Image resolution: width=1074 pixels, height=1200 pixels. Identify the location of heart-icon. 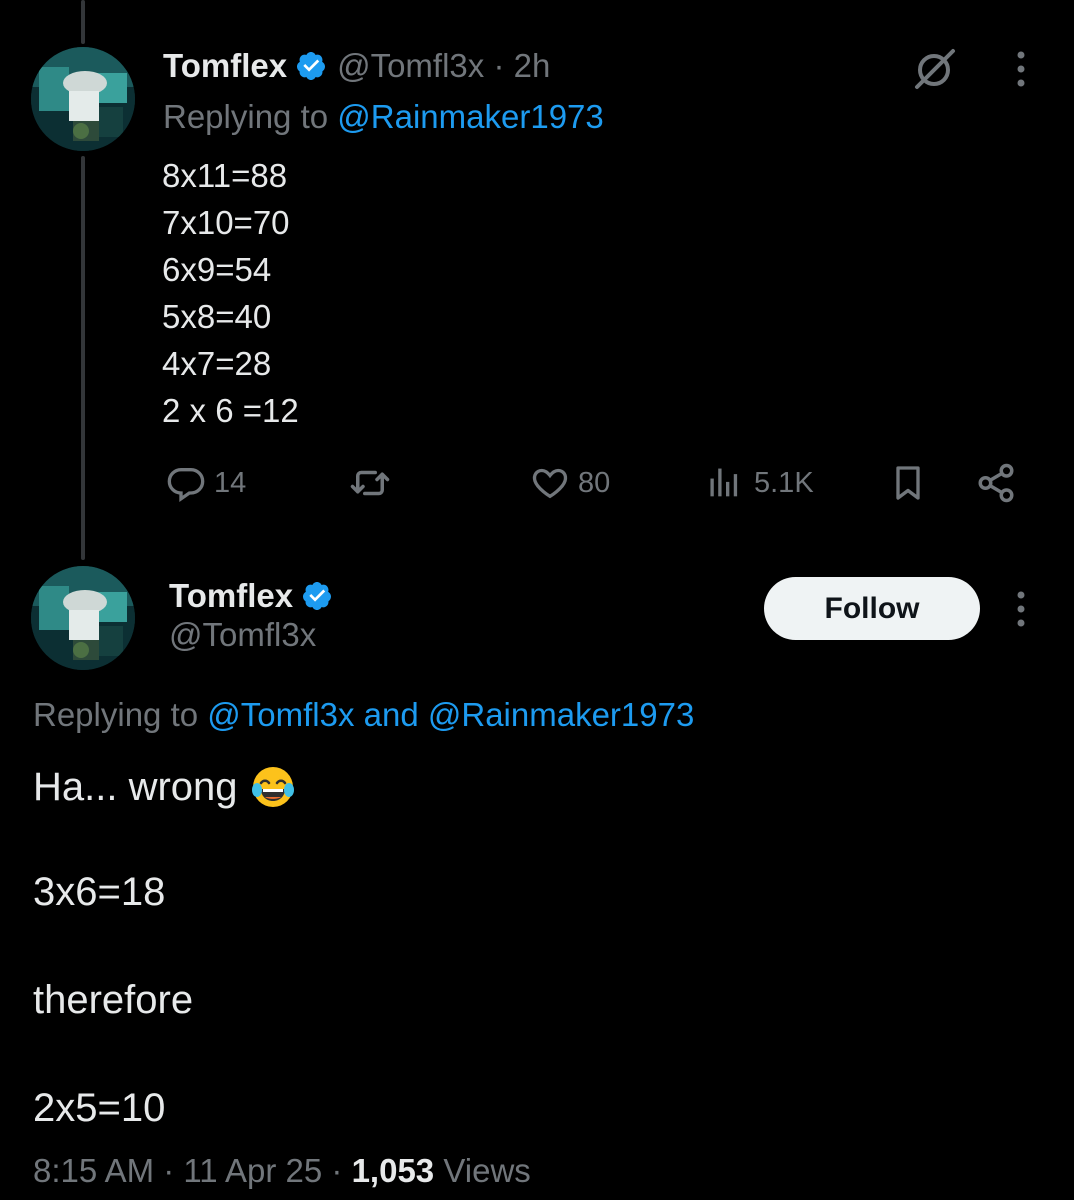
(550, 483).